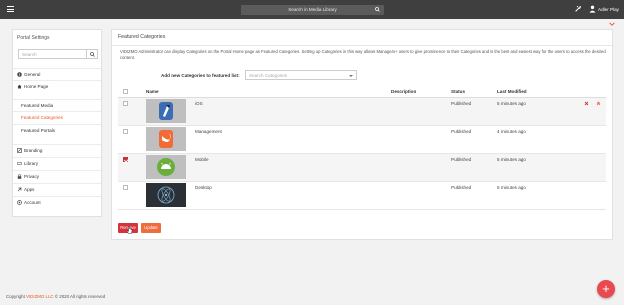 The width and height of the screenshot is (624, 305). Describe the element at coordinates (362, 168) in the screenshot. I see `table-row: Mobile Published 5 minutes ago` at that location.